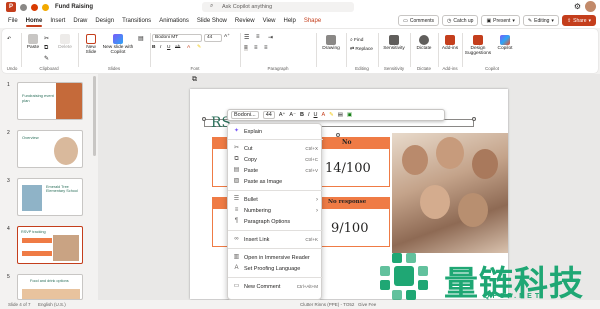  Describe the element at coordinates (275, 170) in the screenshot. I see `menu-item-paste: ▤ Paste Ctrl+V` at that location.